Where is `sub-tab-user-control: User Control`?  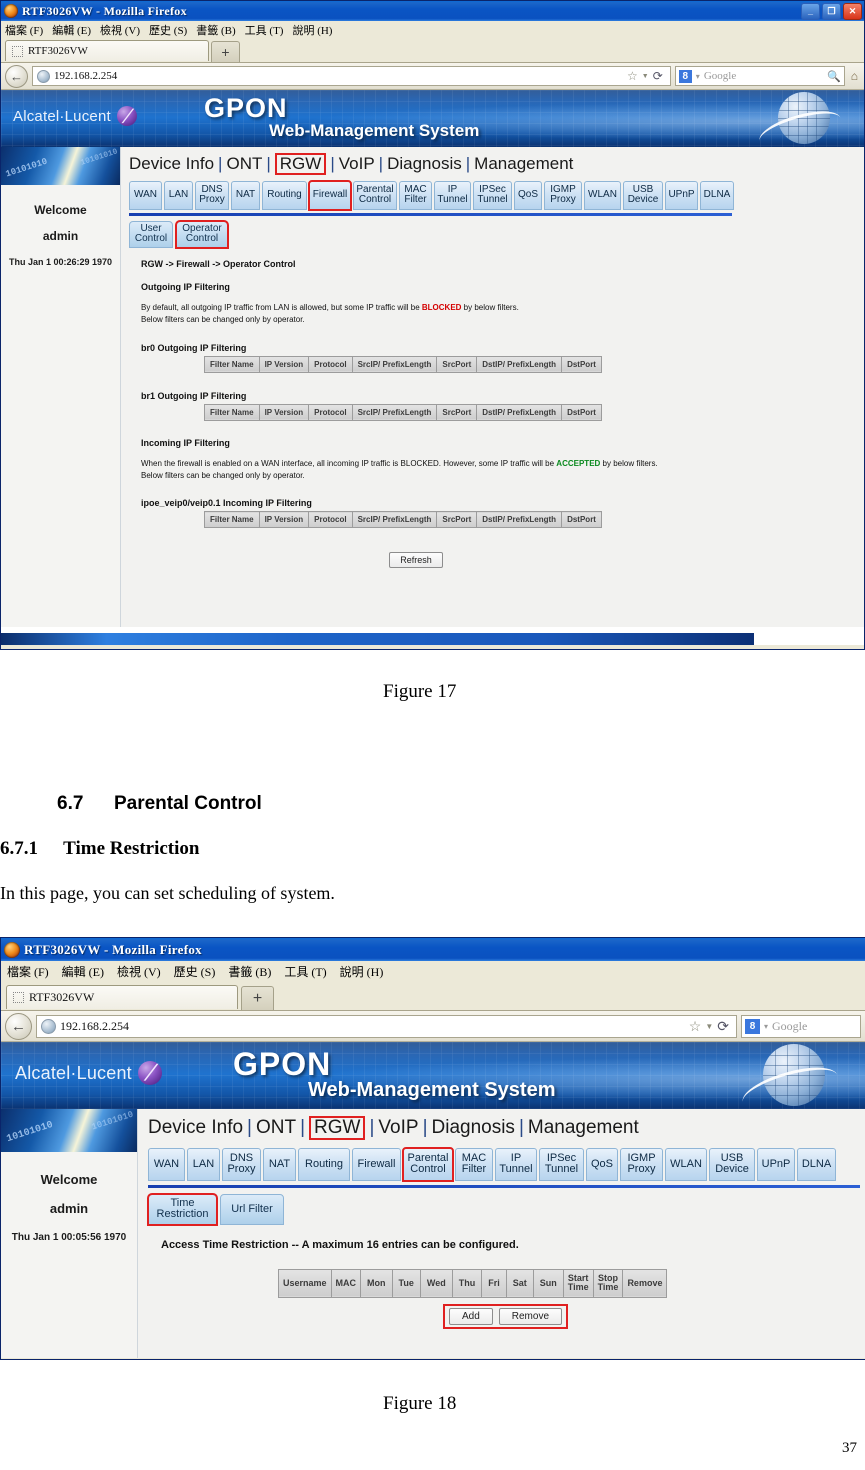
sub-tab-user-control: User Control is located at coordinates (151, 234).